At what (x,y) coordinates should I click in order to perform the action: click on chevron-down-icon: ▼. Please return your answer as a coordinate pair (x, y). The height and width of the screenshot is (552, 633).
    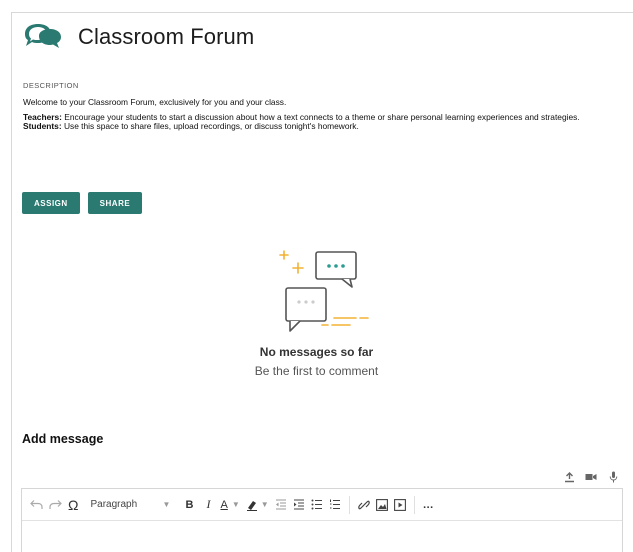
    Looking at the image, I should click on (166, 504).